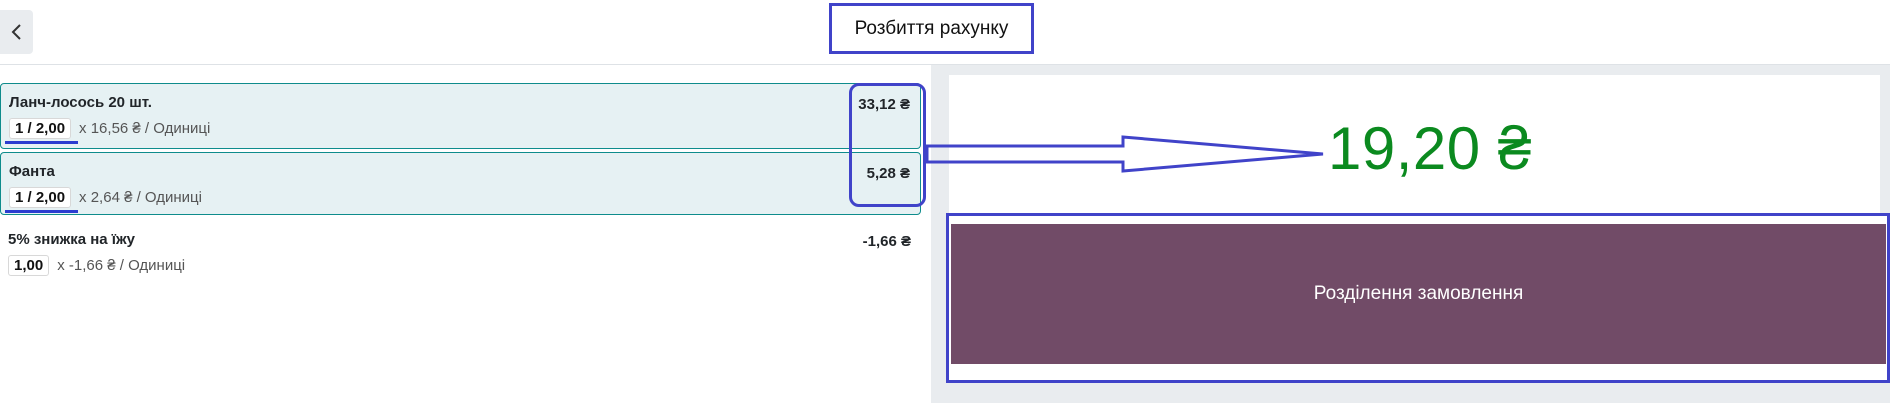 This screenshot has width=1890, height=403. Describe the element at coordinates (80, 102) in the screenshot. I see `line-product-name: Ланч-лосось 20 шт.` at that location.